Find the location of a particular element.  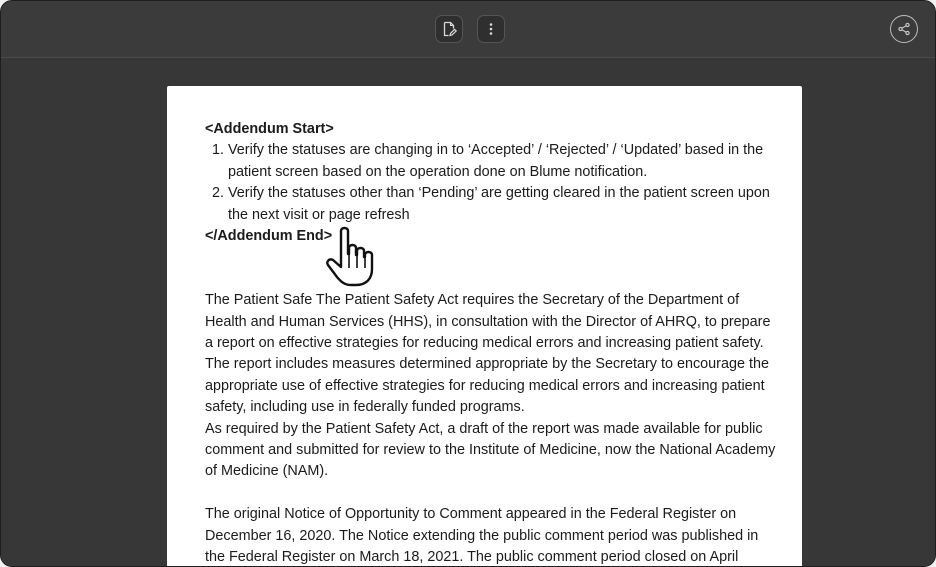

addendum-start-marker: <Addendum Start> is located at coordinates (269, 129).